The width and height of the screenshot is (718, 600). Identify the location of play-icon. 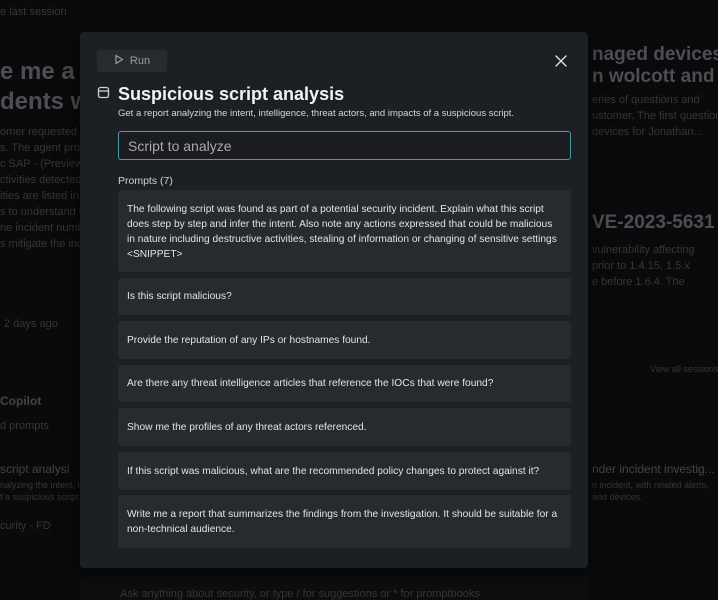
(119, 61).